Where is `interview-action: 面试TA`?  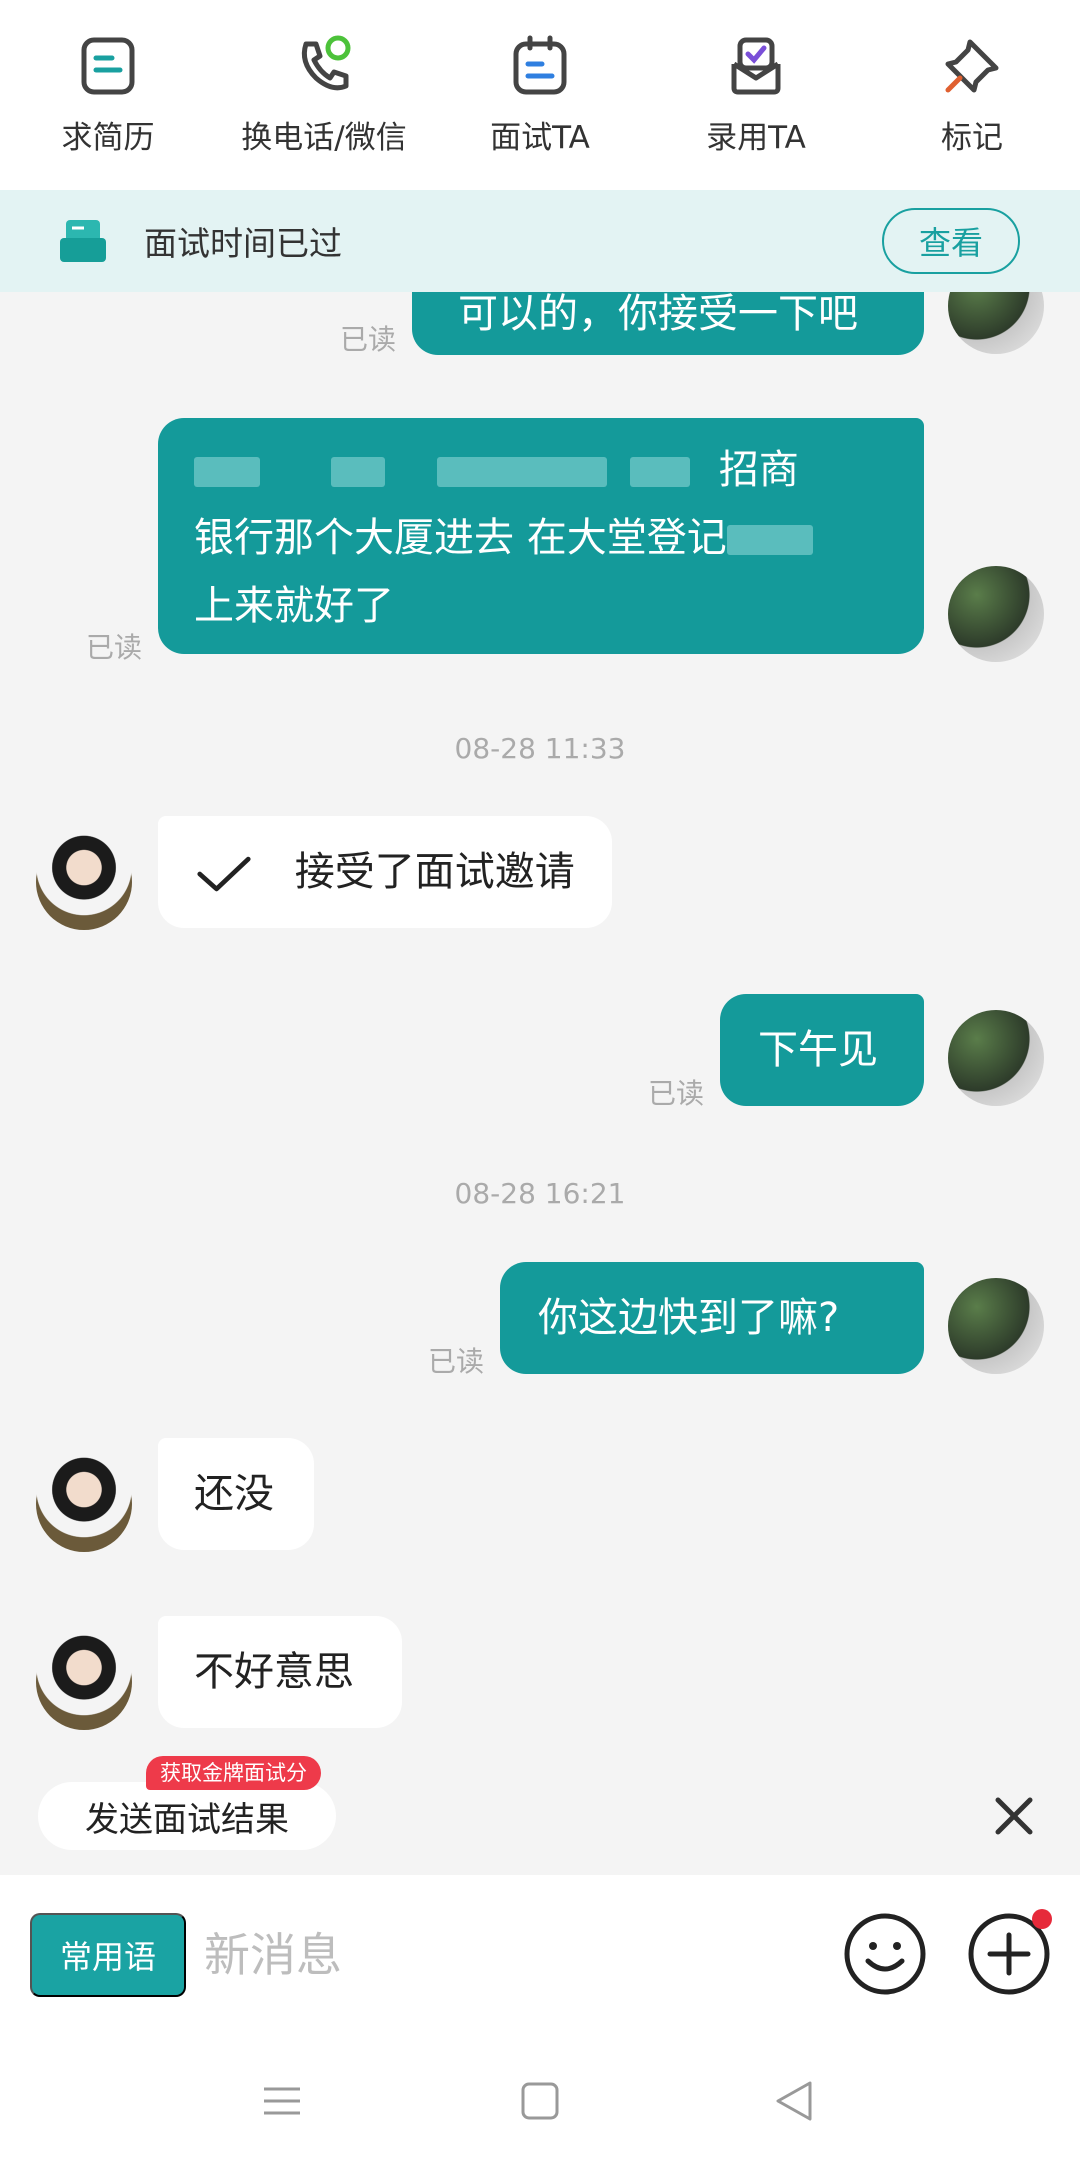
interview-action: 面试TA is located at coordinates (540, 95).